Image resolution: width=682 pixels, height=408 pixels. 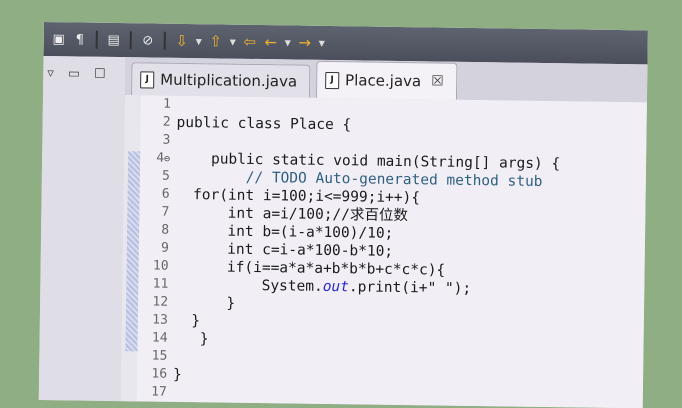 I want to click on back-icon: ⇦, so click(x=250, y=42).